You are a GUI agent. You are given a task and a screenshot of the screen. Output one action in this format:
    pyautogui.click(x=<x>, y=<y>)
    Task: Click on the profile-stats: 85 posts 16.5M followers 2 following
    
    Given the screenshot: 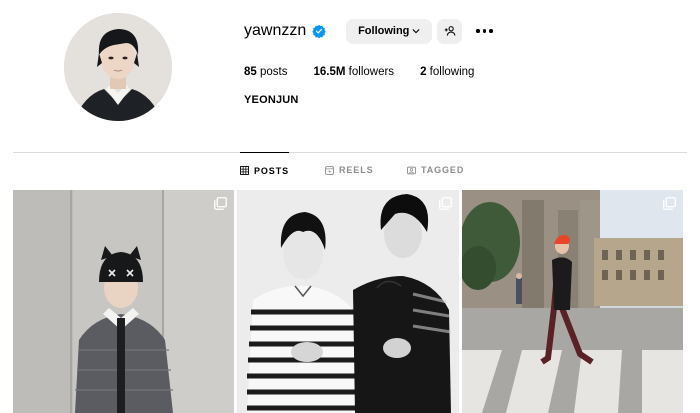 What is the action you would take?
    pyautogui.click(x=464, y=72)
    